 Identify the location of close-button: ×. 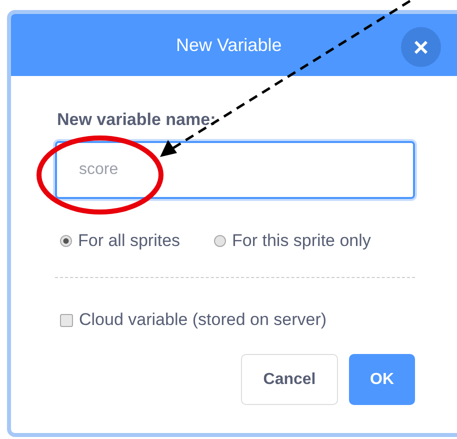
(421, 47).